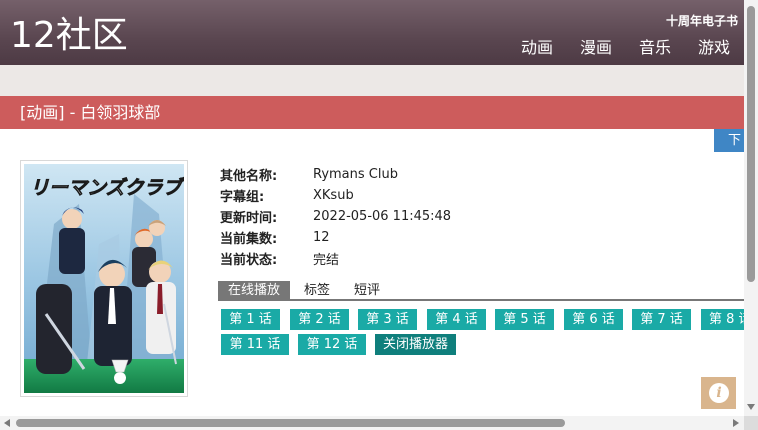  I want to click on info-value: 2022-05-06 11:45:48, so click(382, 216).